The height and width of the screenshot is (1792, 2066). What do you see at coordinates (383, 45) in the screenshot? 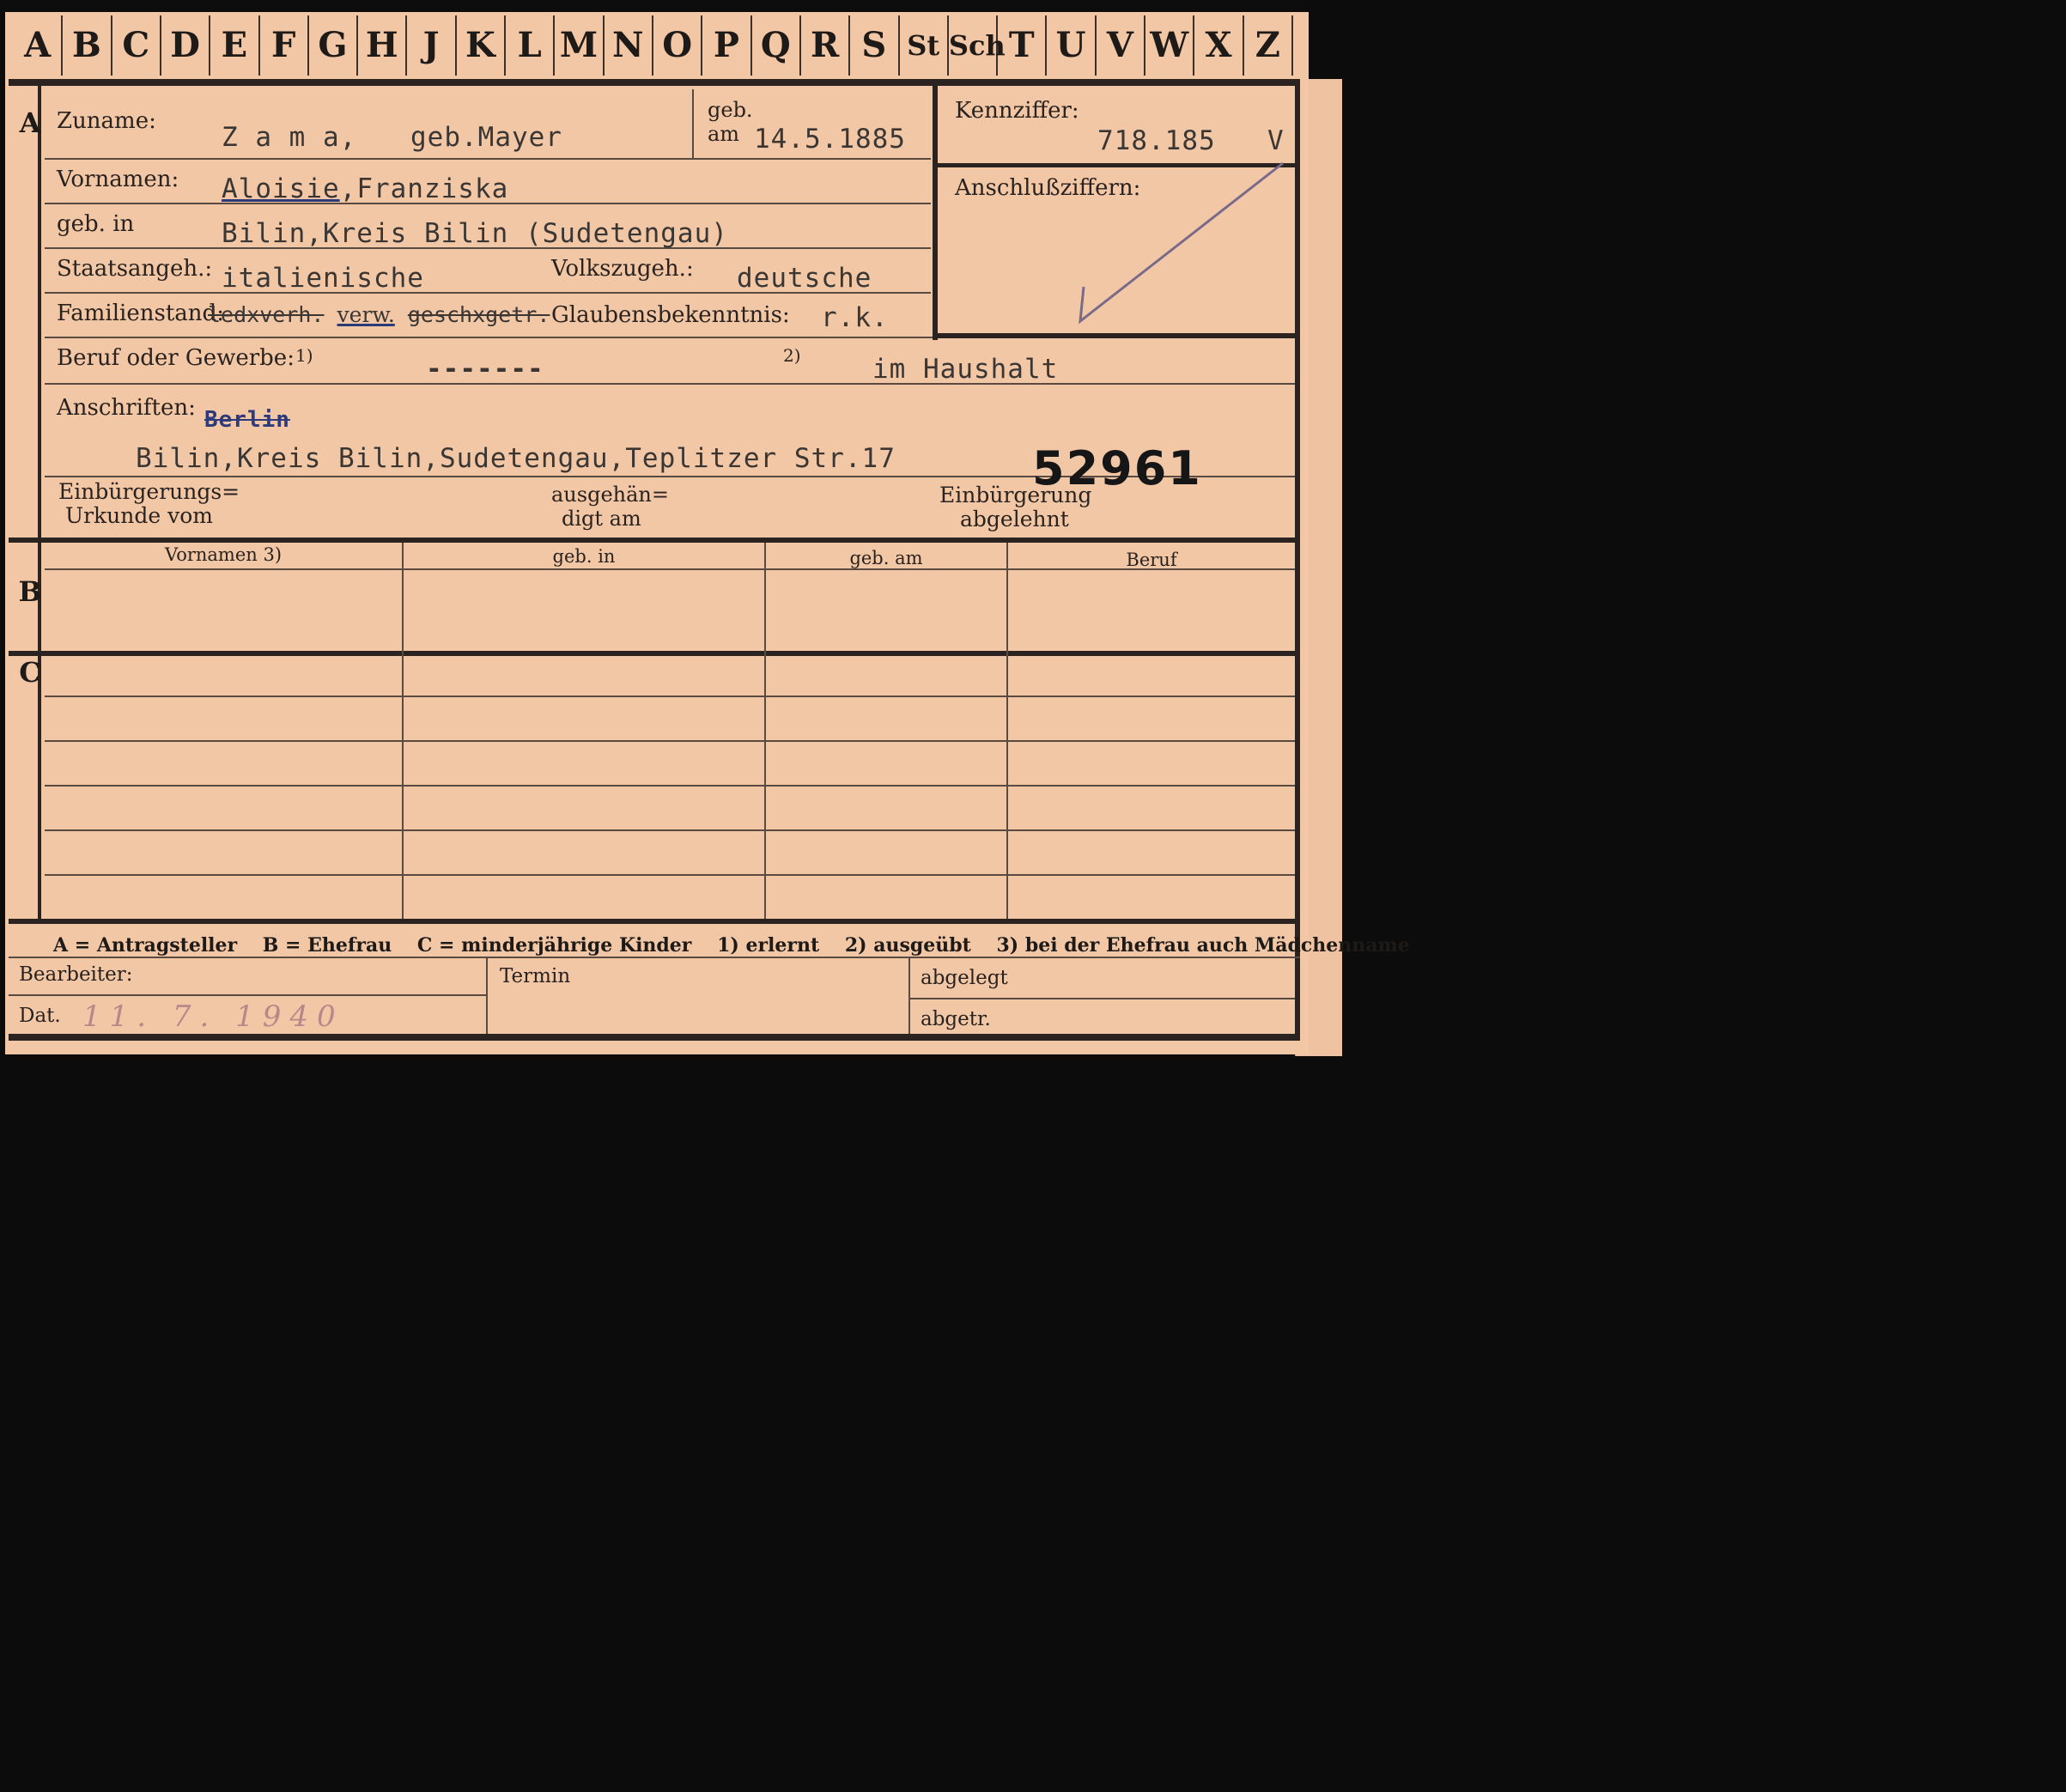
I see `index-letter-h: H` at bounding box center [383, 45].